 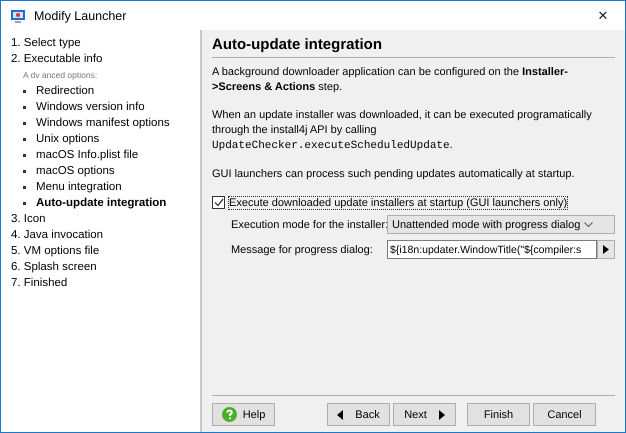 What do you see at coordinates (358, 414) in the screenshot?
I see `back-button: Back` at bounding box center [358, 414].